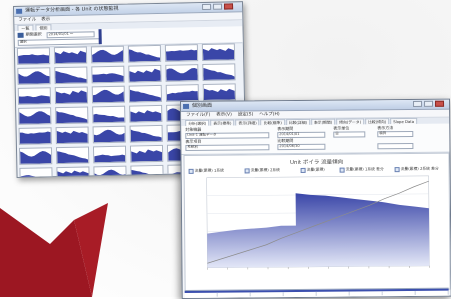 The height and width of the screenshot is (299, 451). I want to click on form-label-6: 表示方法, so click(385, 127).